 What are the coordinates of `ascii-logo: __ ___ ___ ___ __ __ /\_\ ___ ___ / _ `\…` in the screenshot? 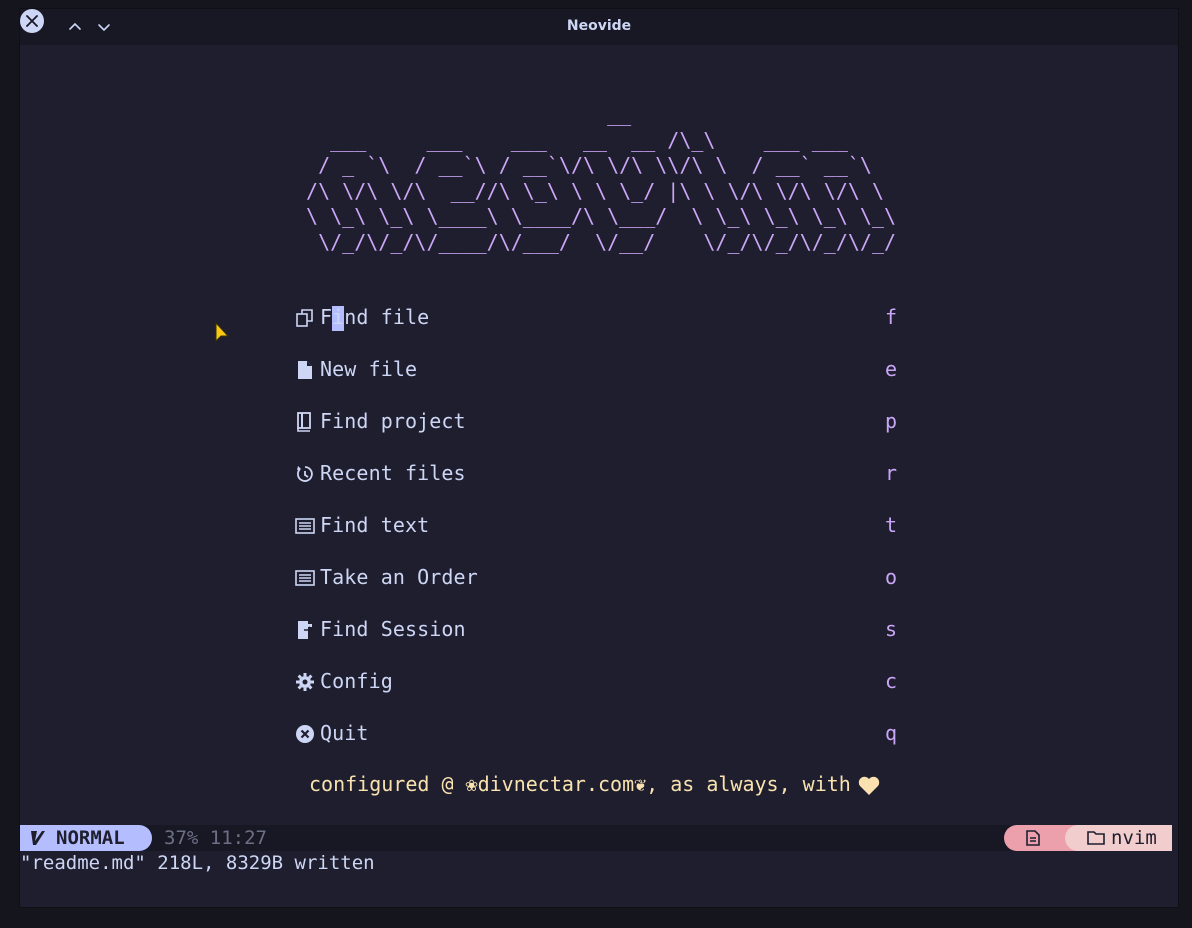 It's located at (601, 178).